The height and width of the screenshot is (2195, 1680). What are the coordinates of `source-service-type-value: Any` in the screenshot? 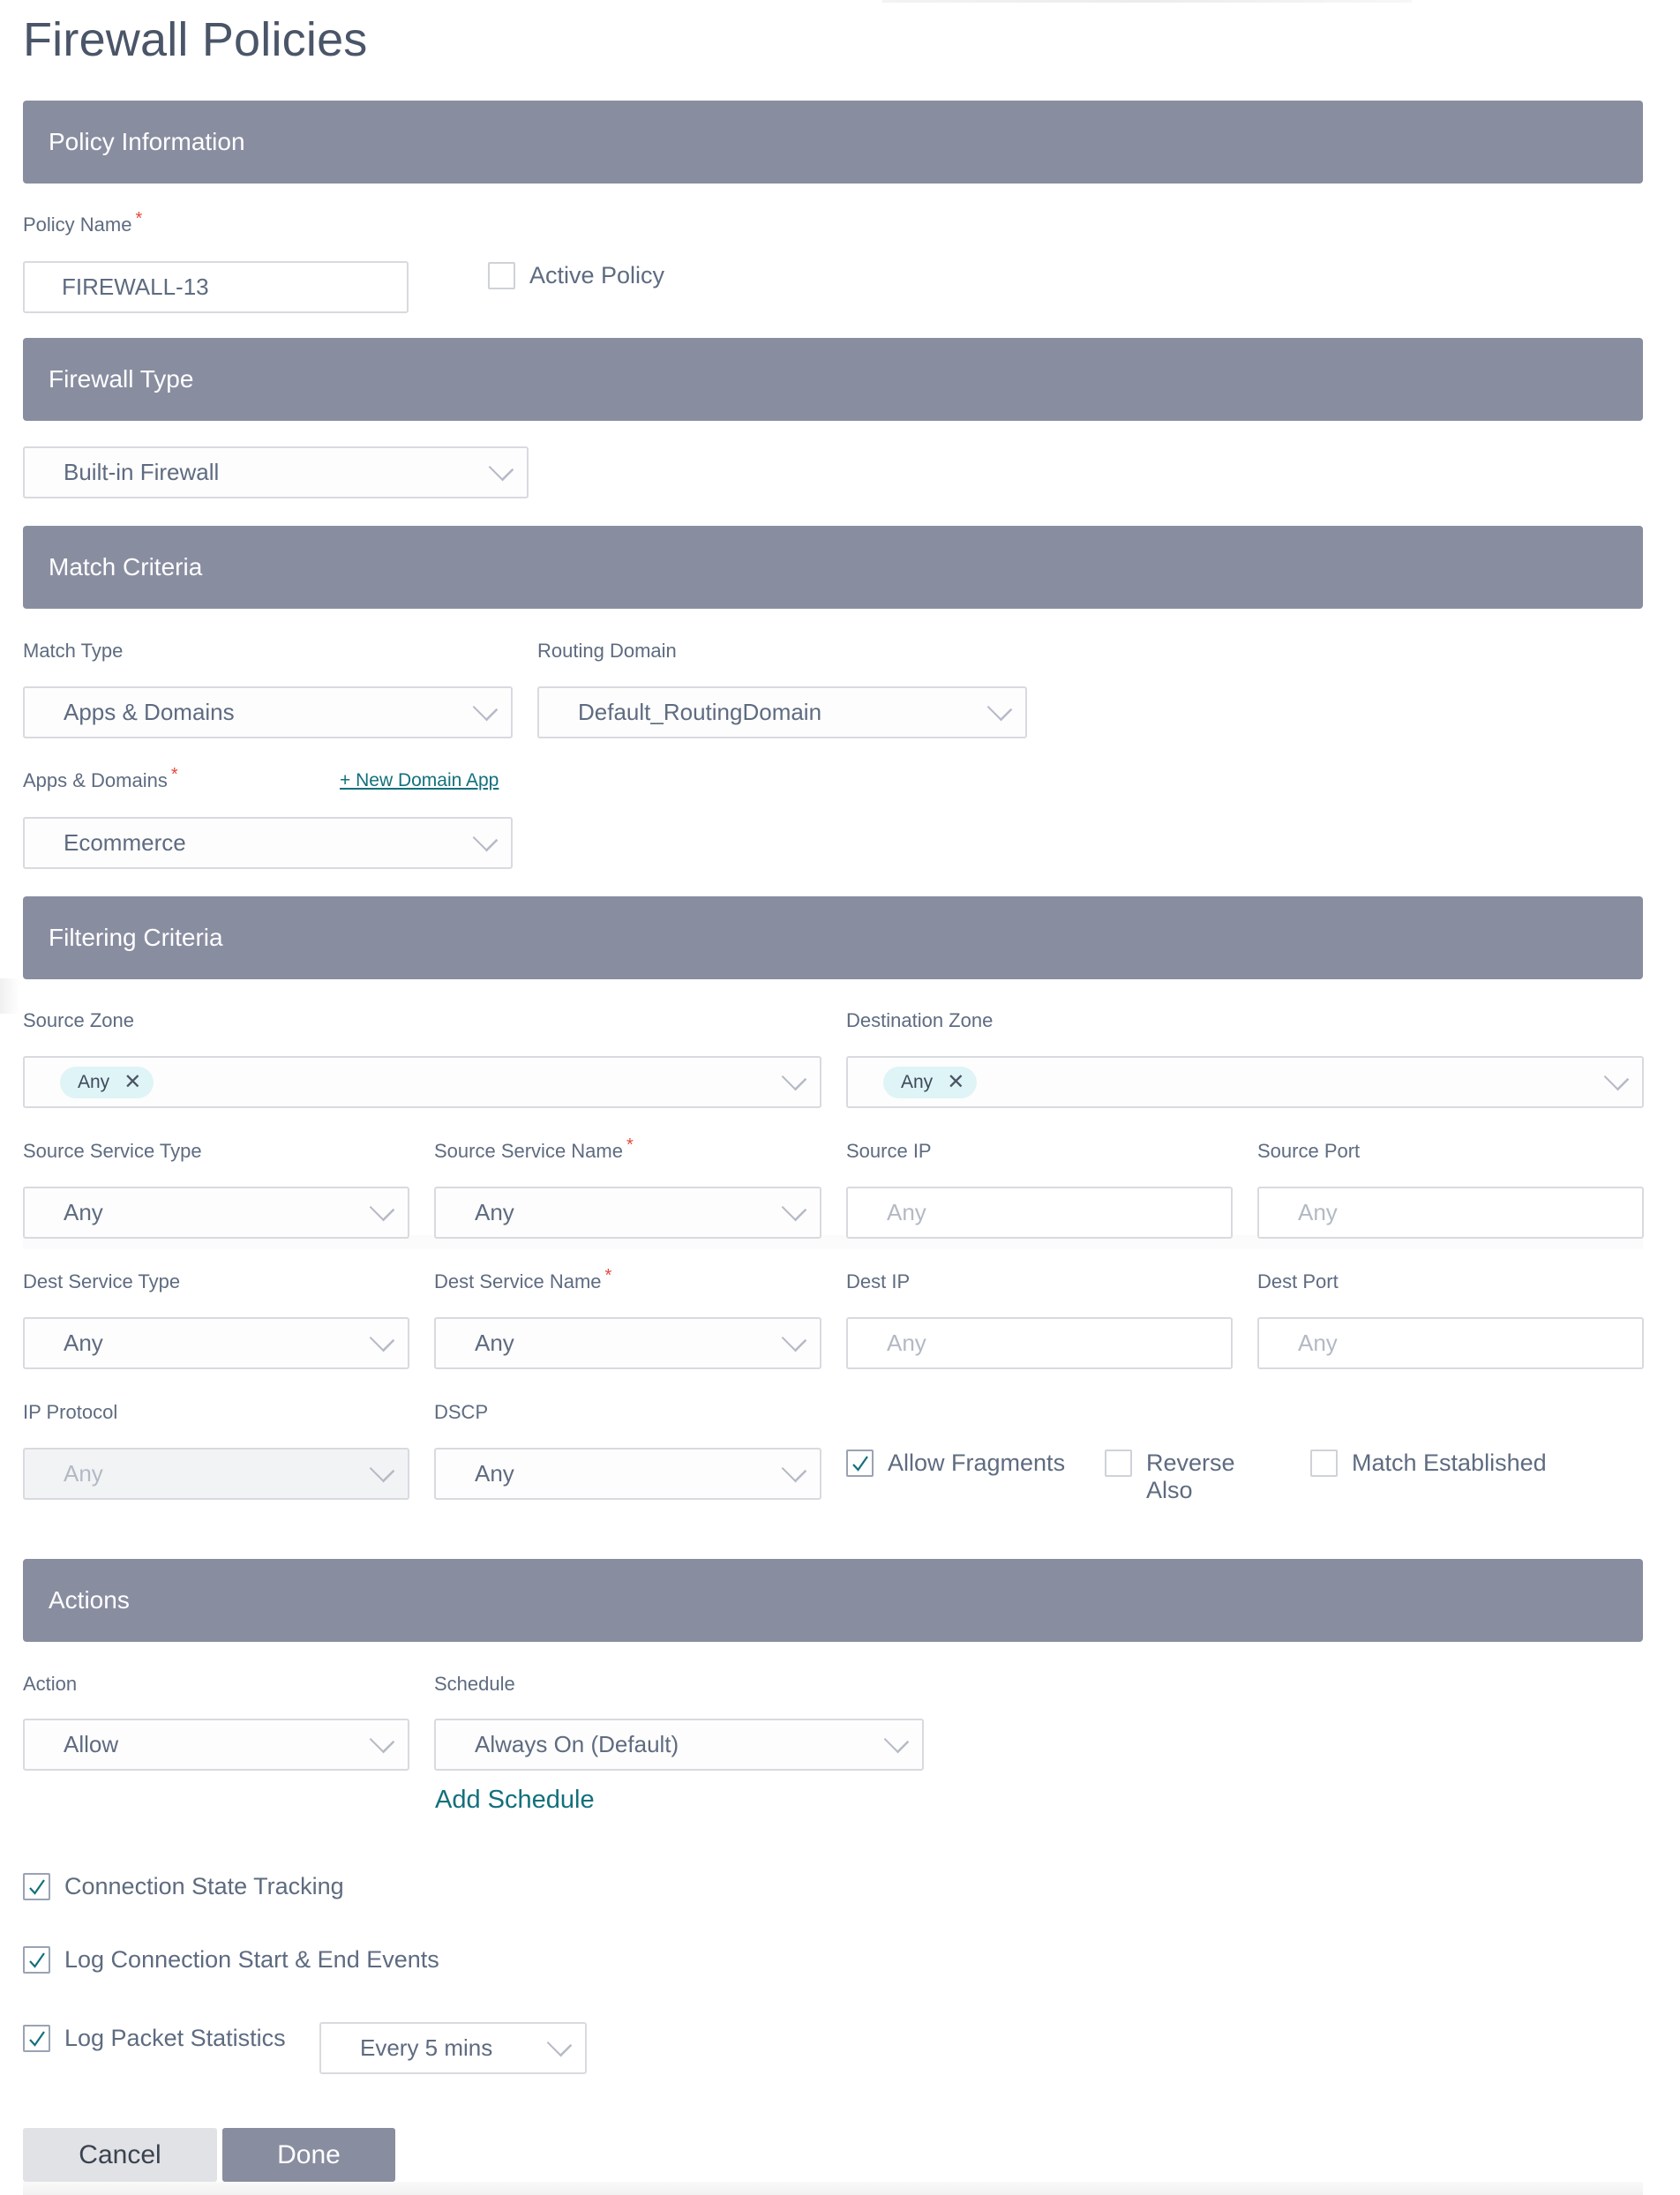 It's located at (83, 1212).